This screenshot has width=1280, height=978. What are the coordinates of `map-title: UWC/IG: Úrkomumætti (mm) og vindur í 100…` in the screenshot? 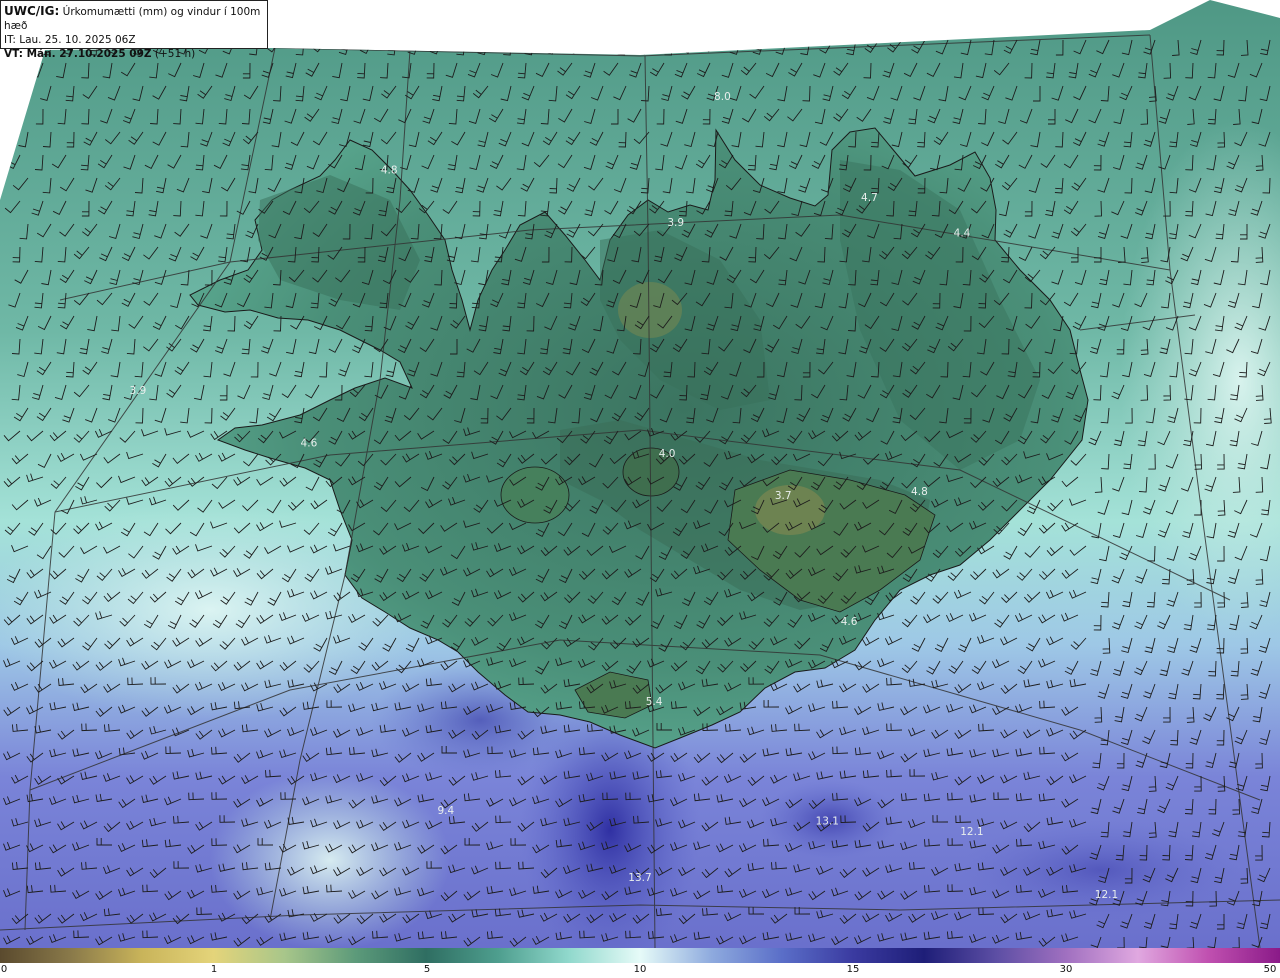 It's located at (134, 18).